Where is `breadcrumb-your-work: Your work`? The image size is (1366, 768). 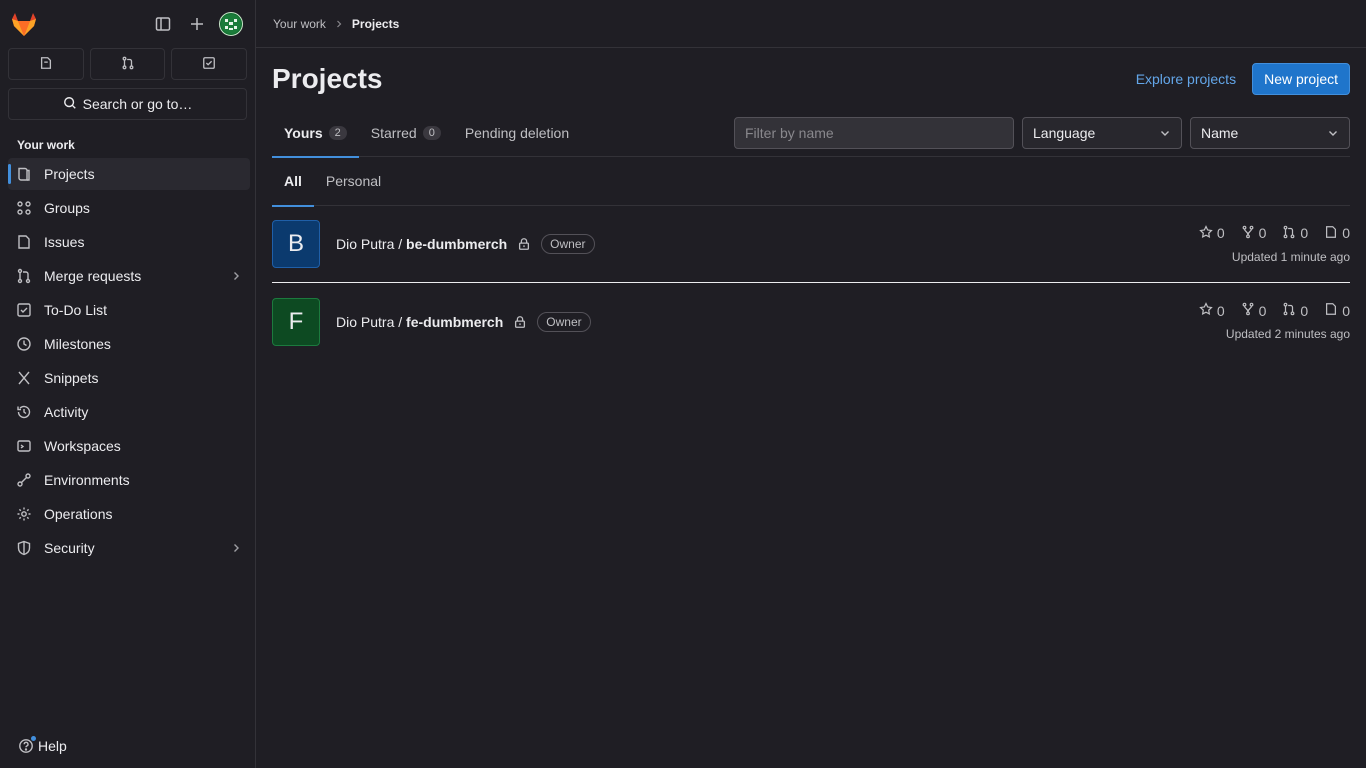
breadcrumb-your-work: Your work is located at coordinates (299, 24).